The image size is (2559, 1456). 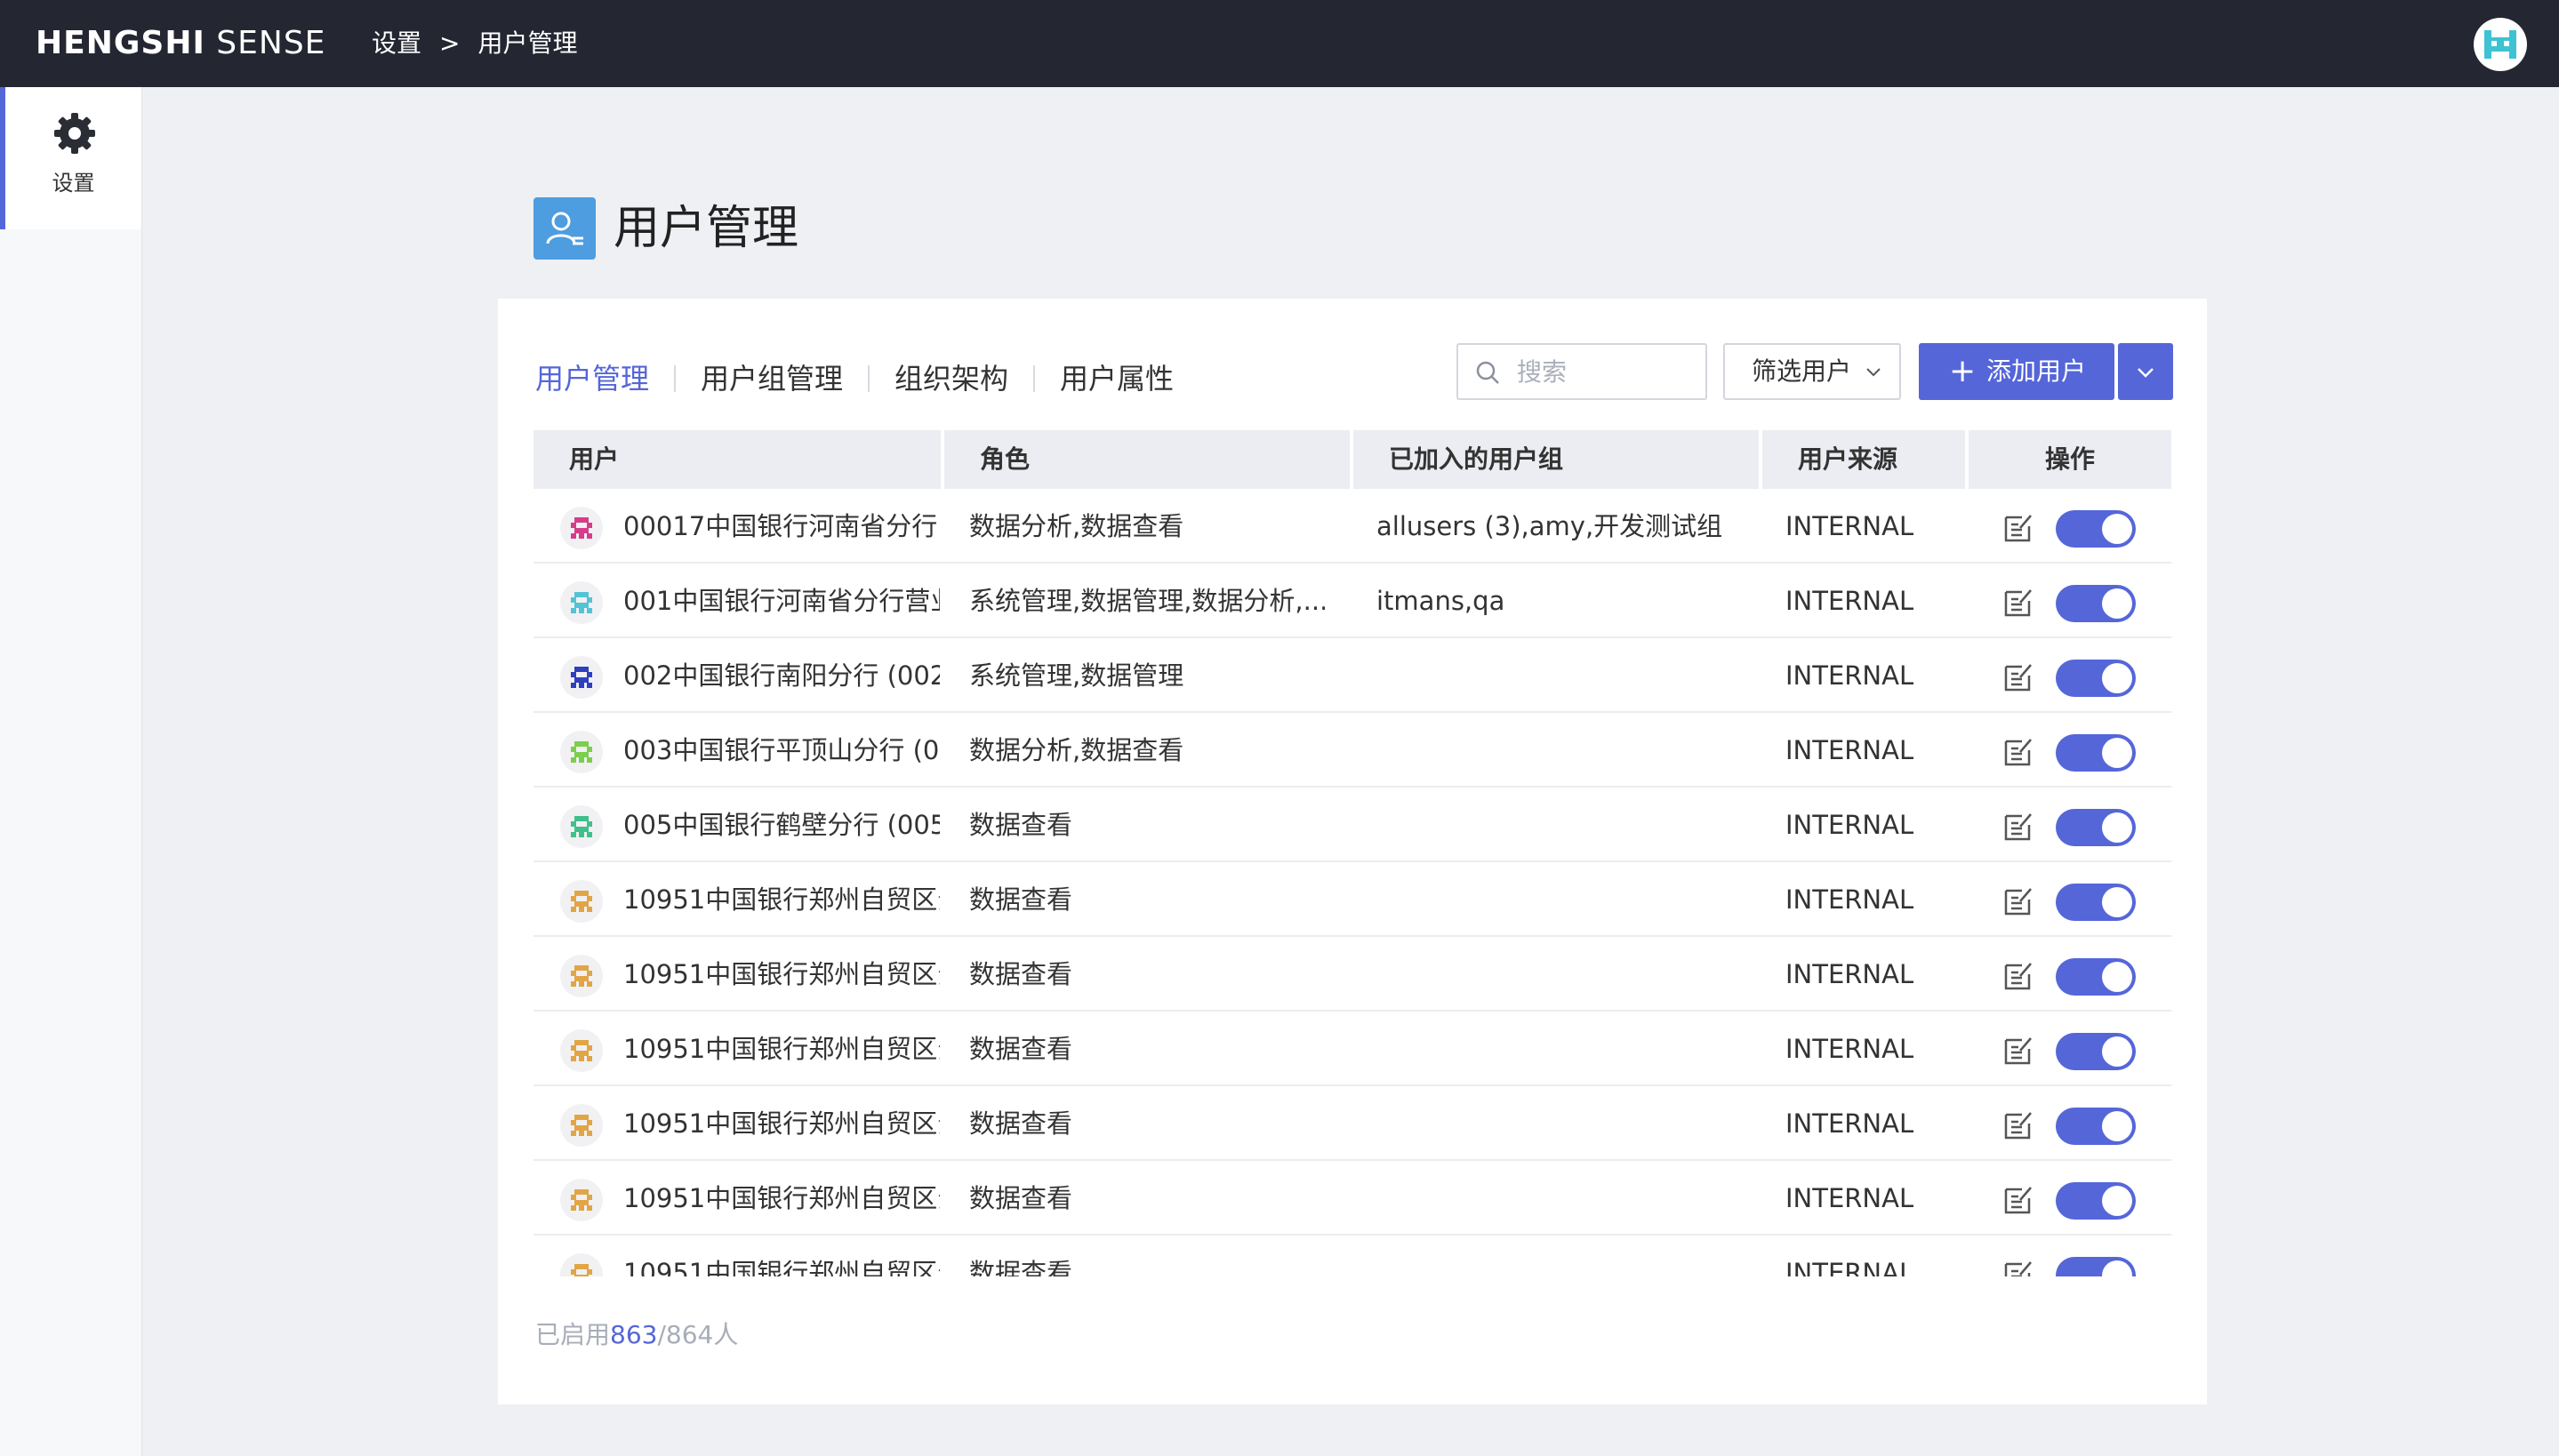 What do you see at coordinates (2500, 44) in the screenshot?
I see `user-avatar` at bounding box center [2500, 44].